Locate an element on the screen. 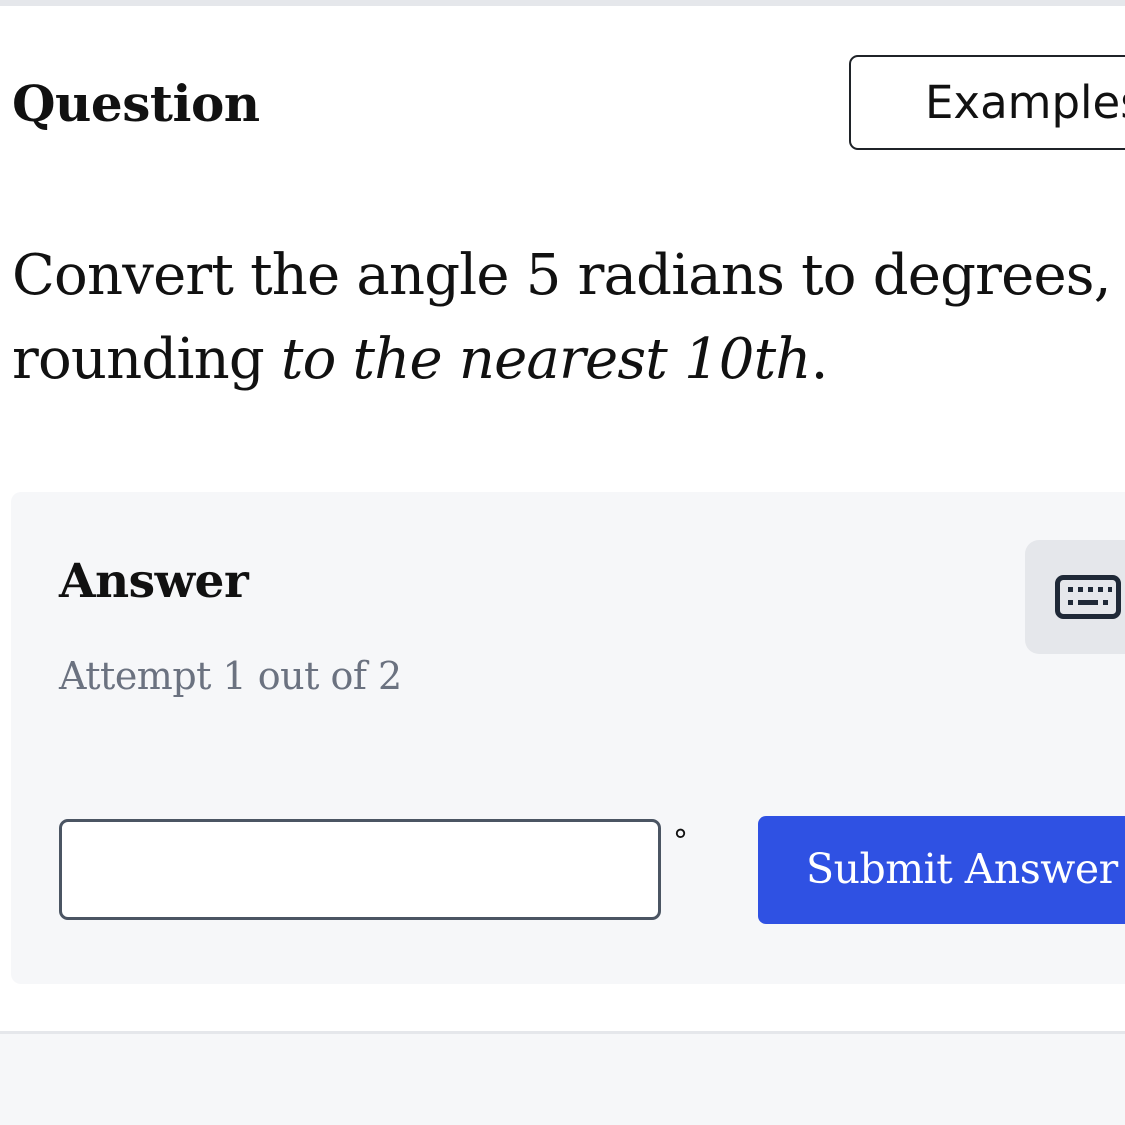  degree-symbol: ° is located at coordinates (680, 841).